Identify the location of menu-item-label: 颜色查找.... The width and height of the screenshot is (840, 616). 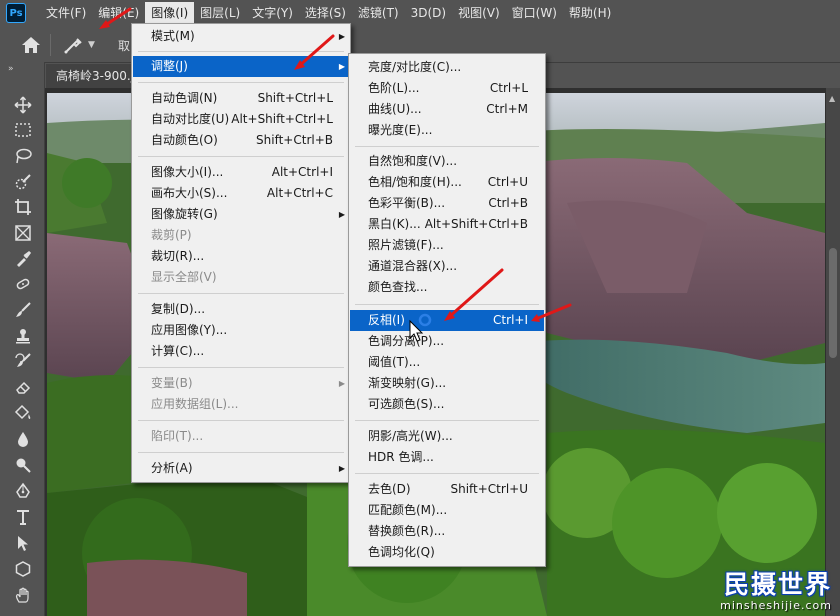
(398, 287).